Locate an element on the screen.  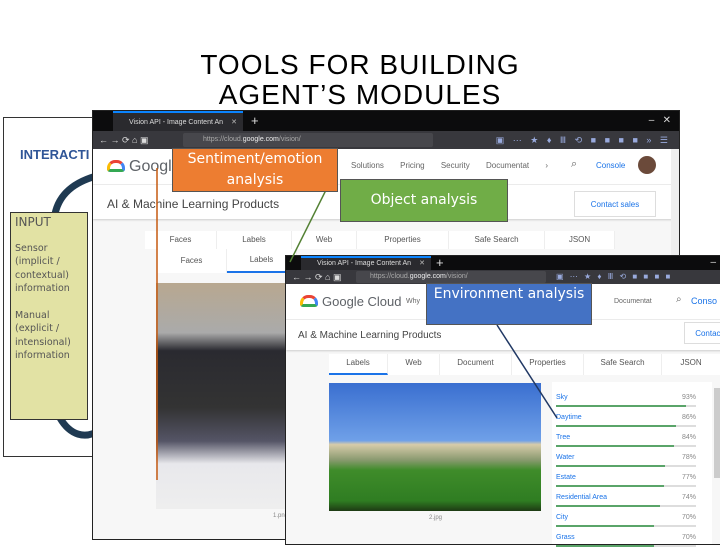
environment-callout: Environment analysis is located at coordinates (509, 304).